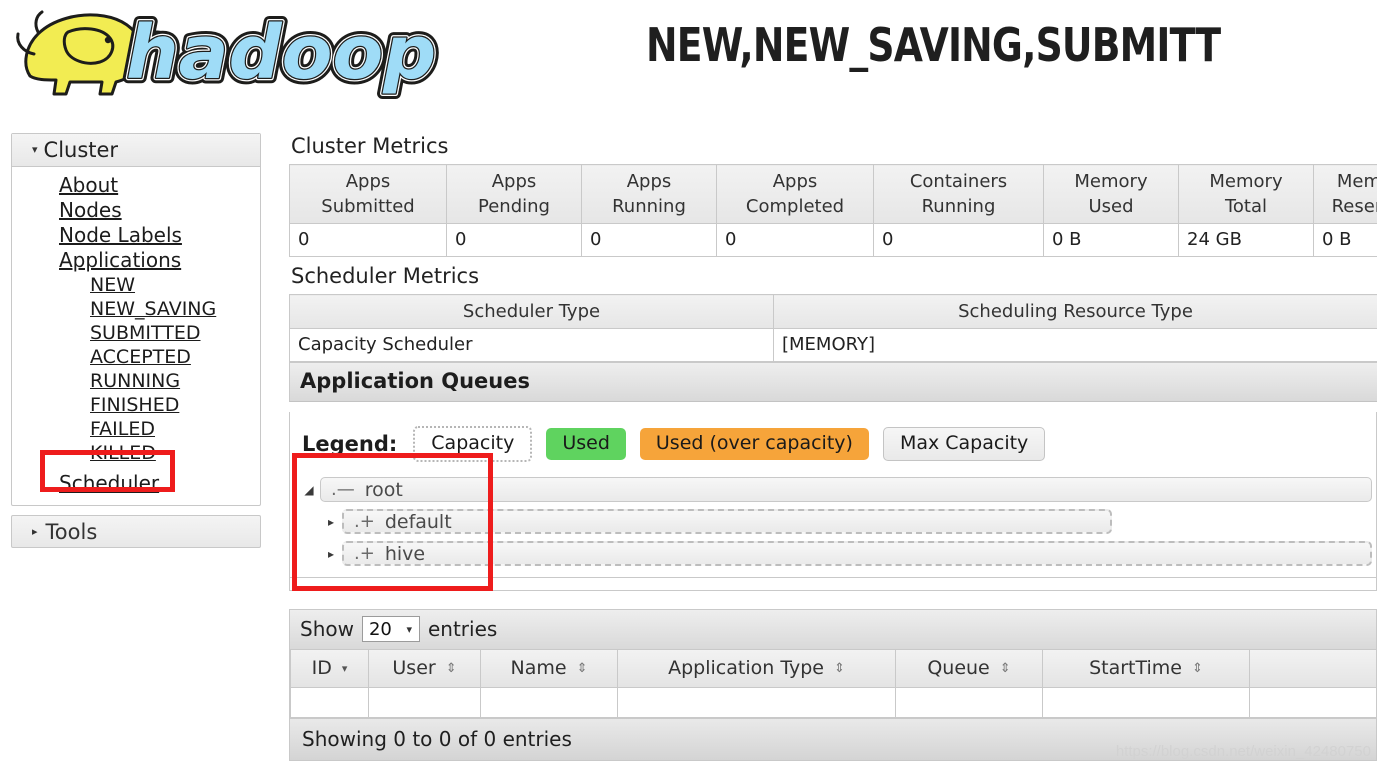 The height and width of the screenshot is (767, 1377). I want to click on queue-tree-divider, so click(833, 577).